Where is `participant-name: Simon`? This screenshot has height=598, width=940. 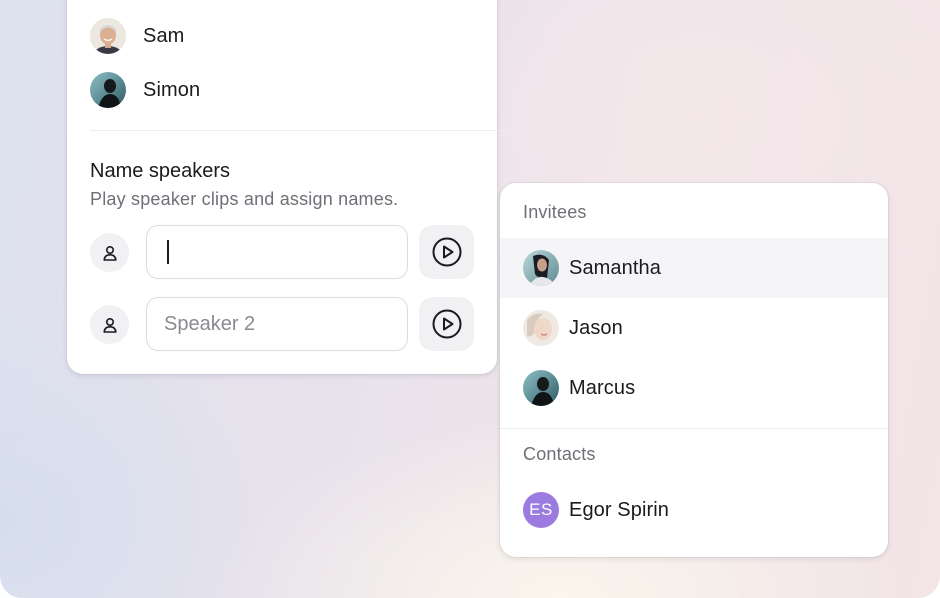
participant-name: Simon is located at coordinates (172, 89).